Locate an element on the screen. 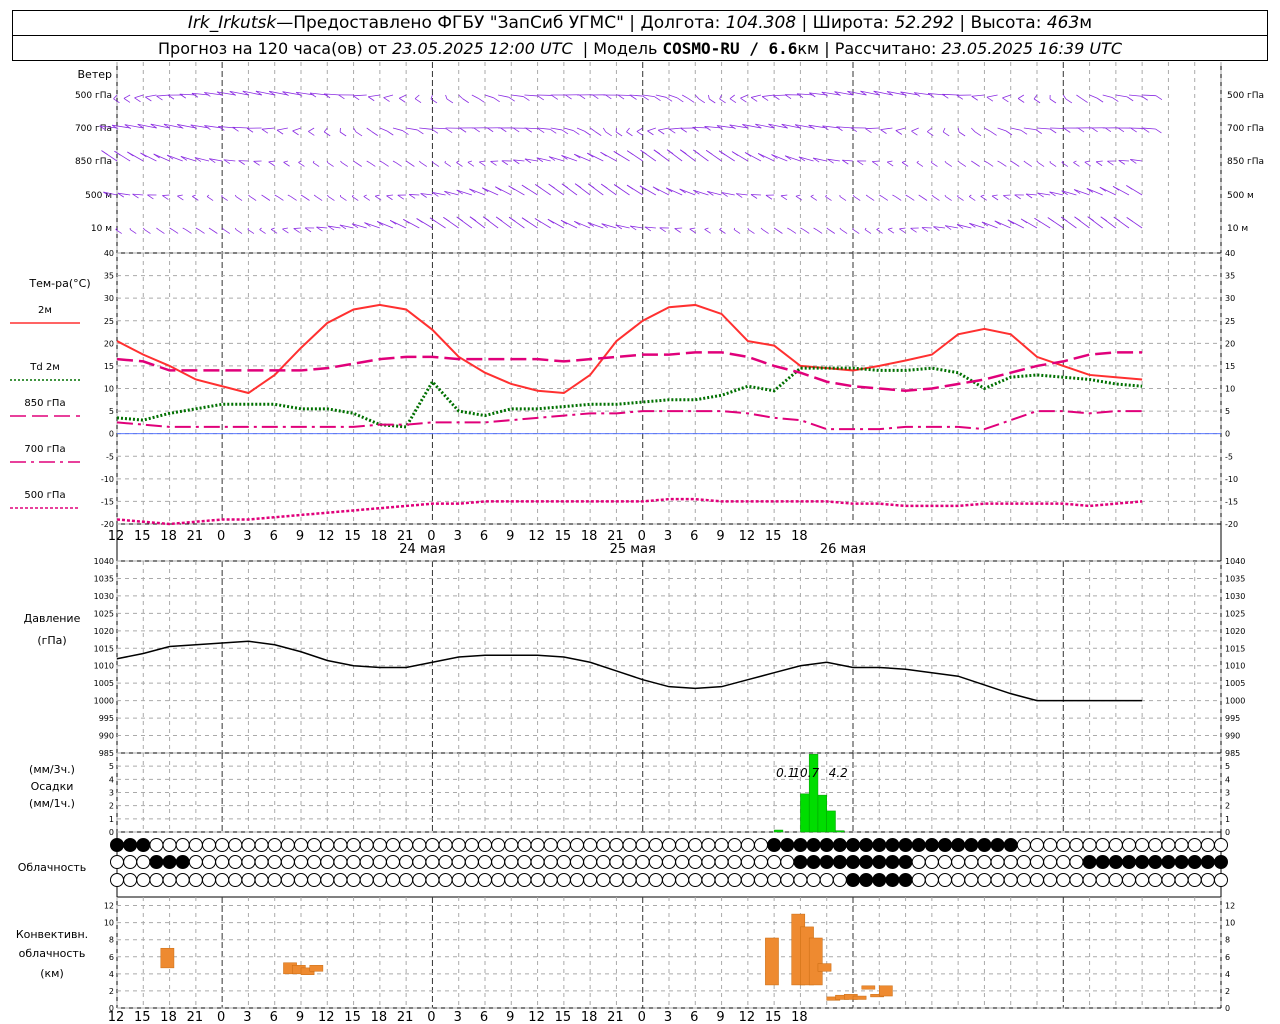 Image resolution: width=1280 pixels, height=1024 pixels. y-tick-label-right: 1000 is located at coordinates (1235, 701).